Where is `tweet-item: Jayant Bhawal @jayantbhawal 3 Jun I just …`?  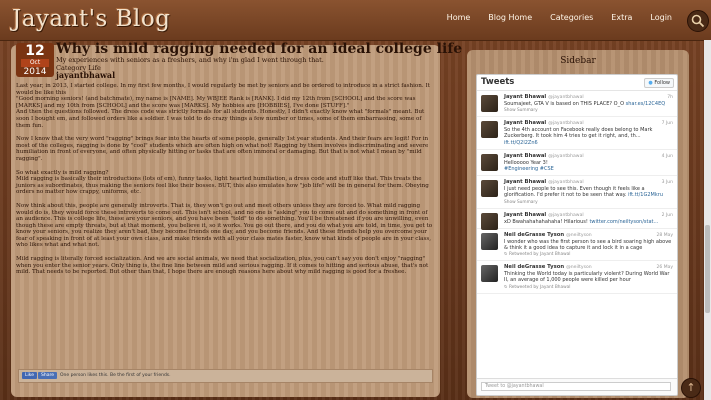 tweet-item: Jayant Bhawal @jayantbhawal 3 Jun I just … is located at coordinates (577, 192).